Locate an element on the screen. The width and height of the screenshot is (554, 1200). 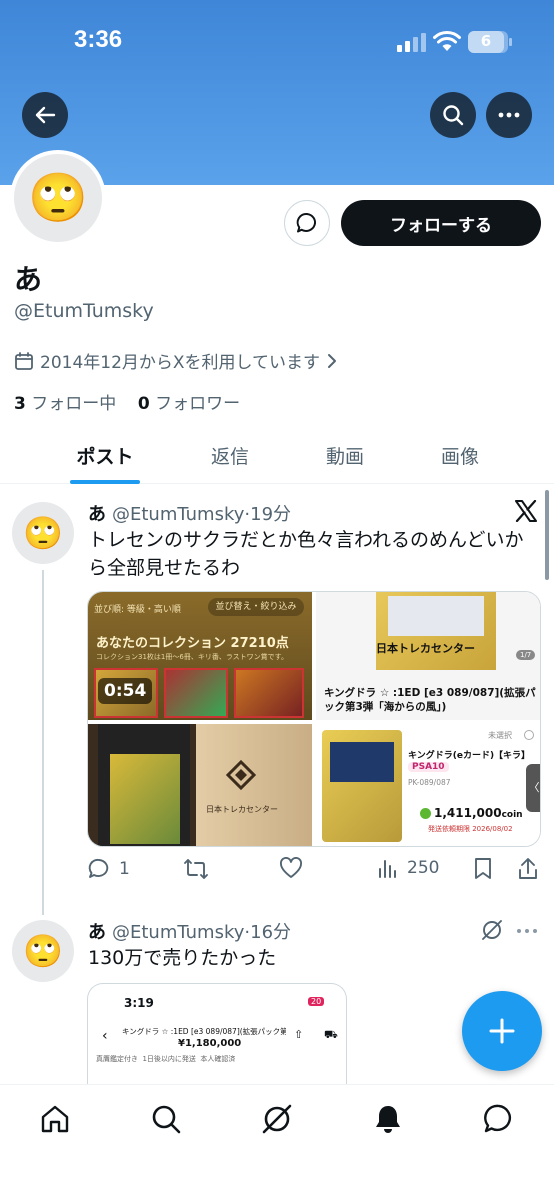
collection-subtitle: コレクション31枚は1冊～6冊、キリ番、ラストワン賞です。 is located at coordinates (192, 657).